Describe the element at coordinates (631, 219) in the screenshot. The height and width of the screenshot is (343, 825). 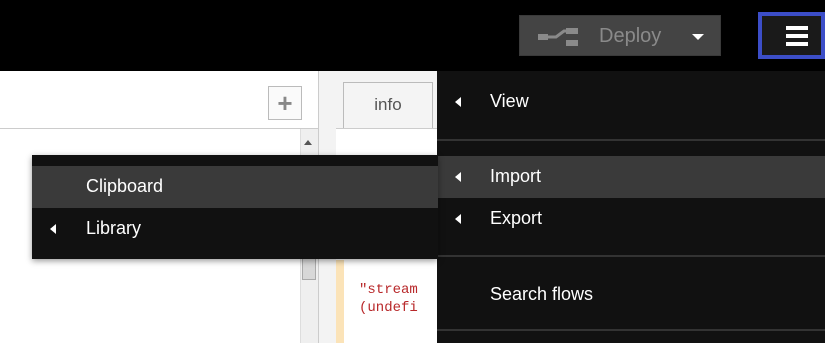
I see `menu-item-export: Export` at that location.